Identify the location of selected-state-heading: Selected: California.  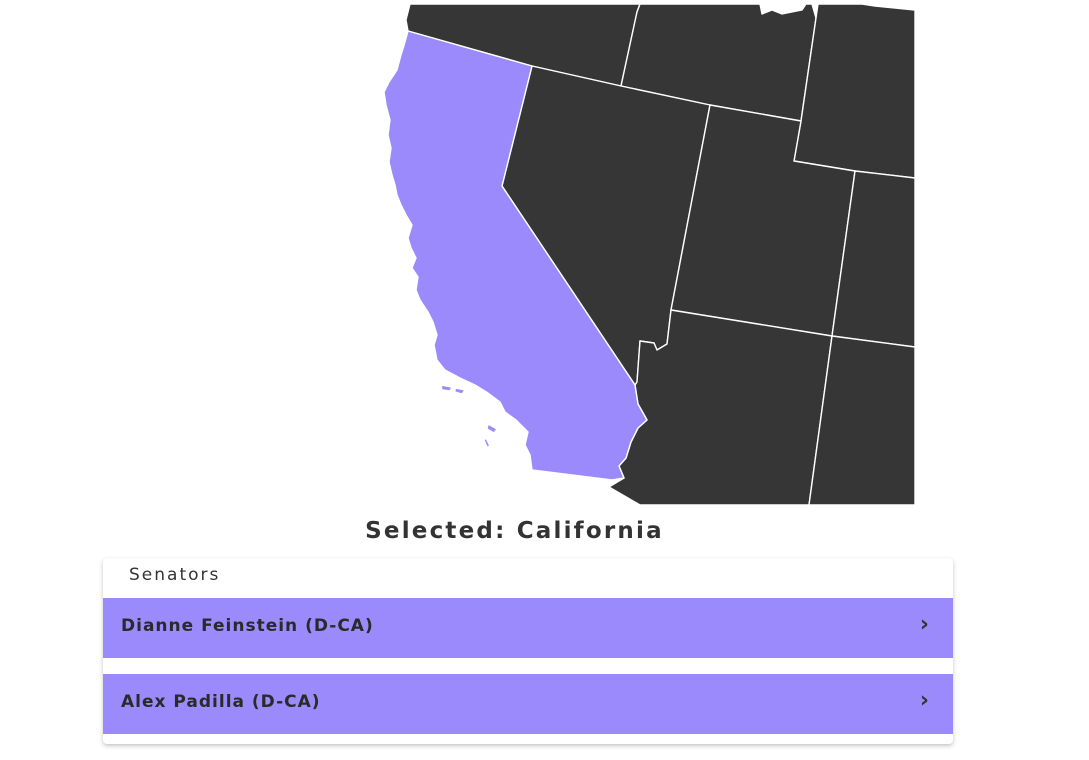
(514, 531).